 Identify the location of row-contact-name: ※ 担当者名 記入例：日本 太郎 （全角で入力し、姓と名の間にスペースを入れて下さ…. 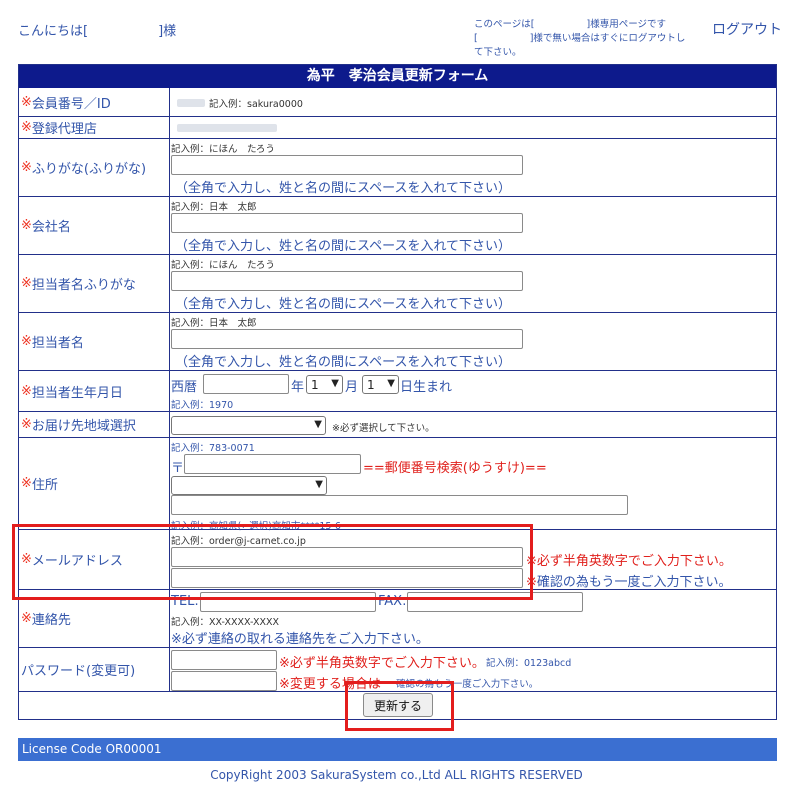
(397, 342).